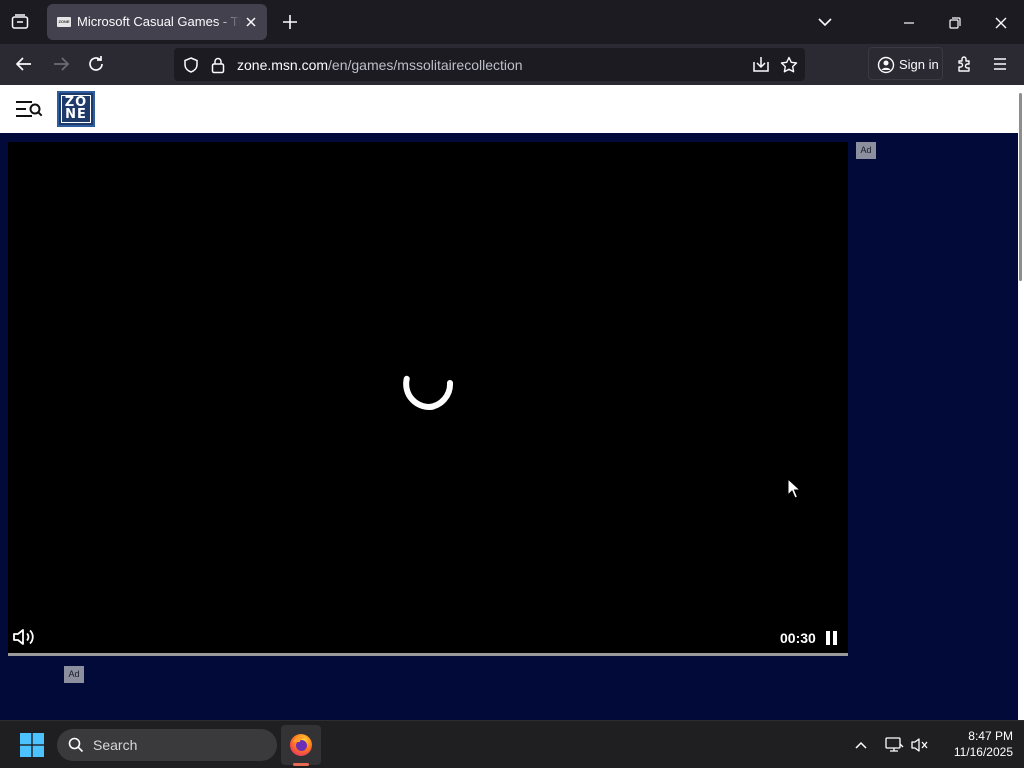  I want to click on restore-icon, so click(955, 23).